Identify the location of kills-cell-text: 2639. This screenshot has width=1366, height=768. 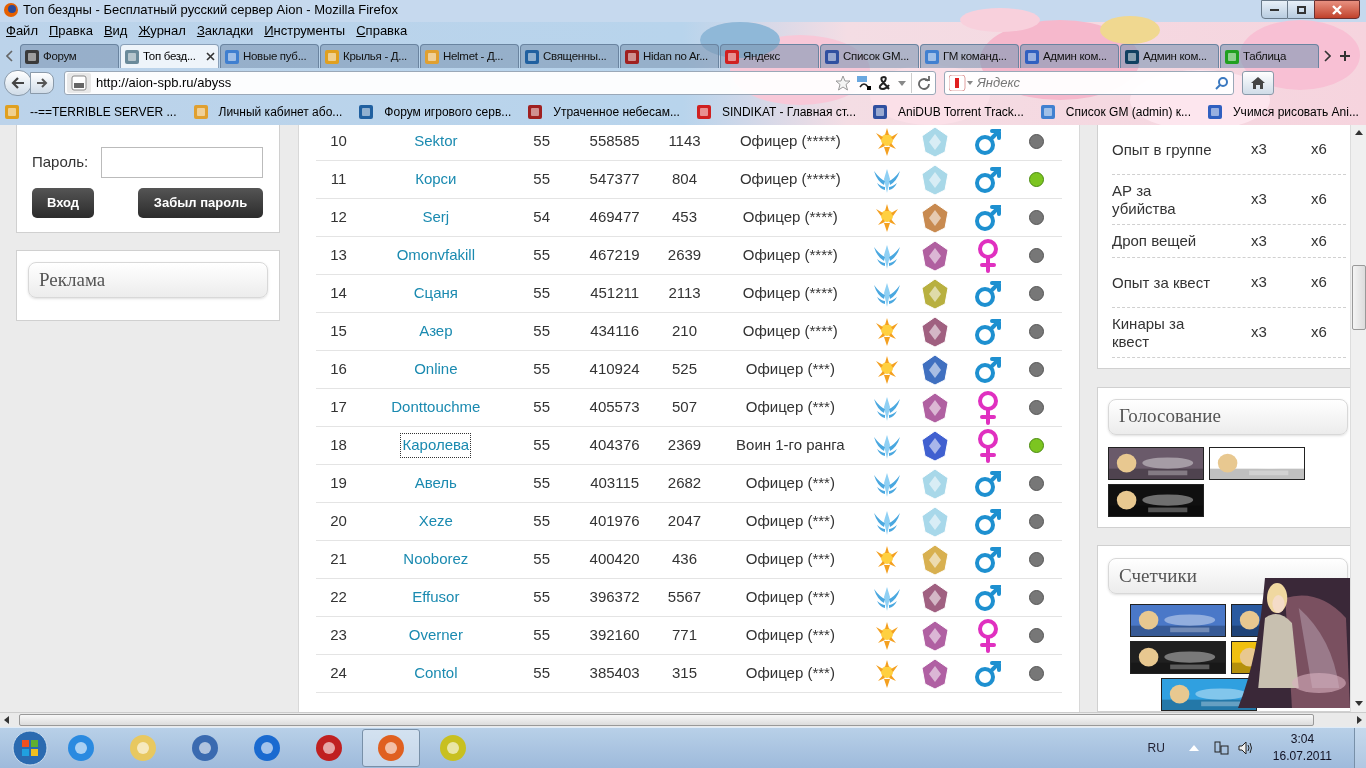
(684, 255).